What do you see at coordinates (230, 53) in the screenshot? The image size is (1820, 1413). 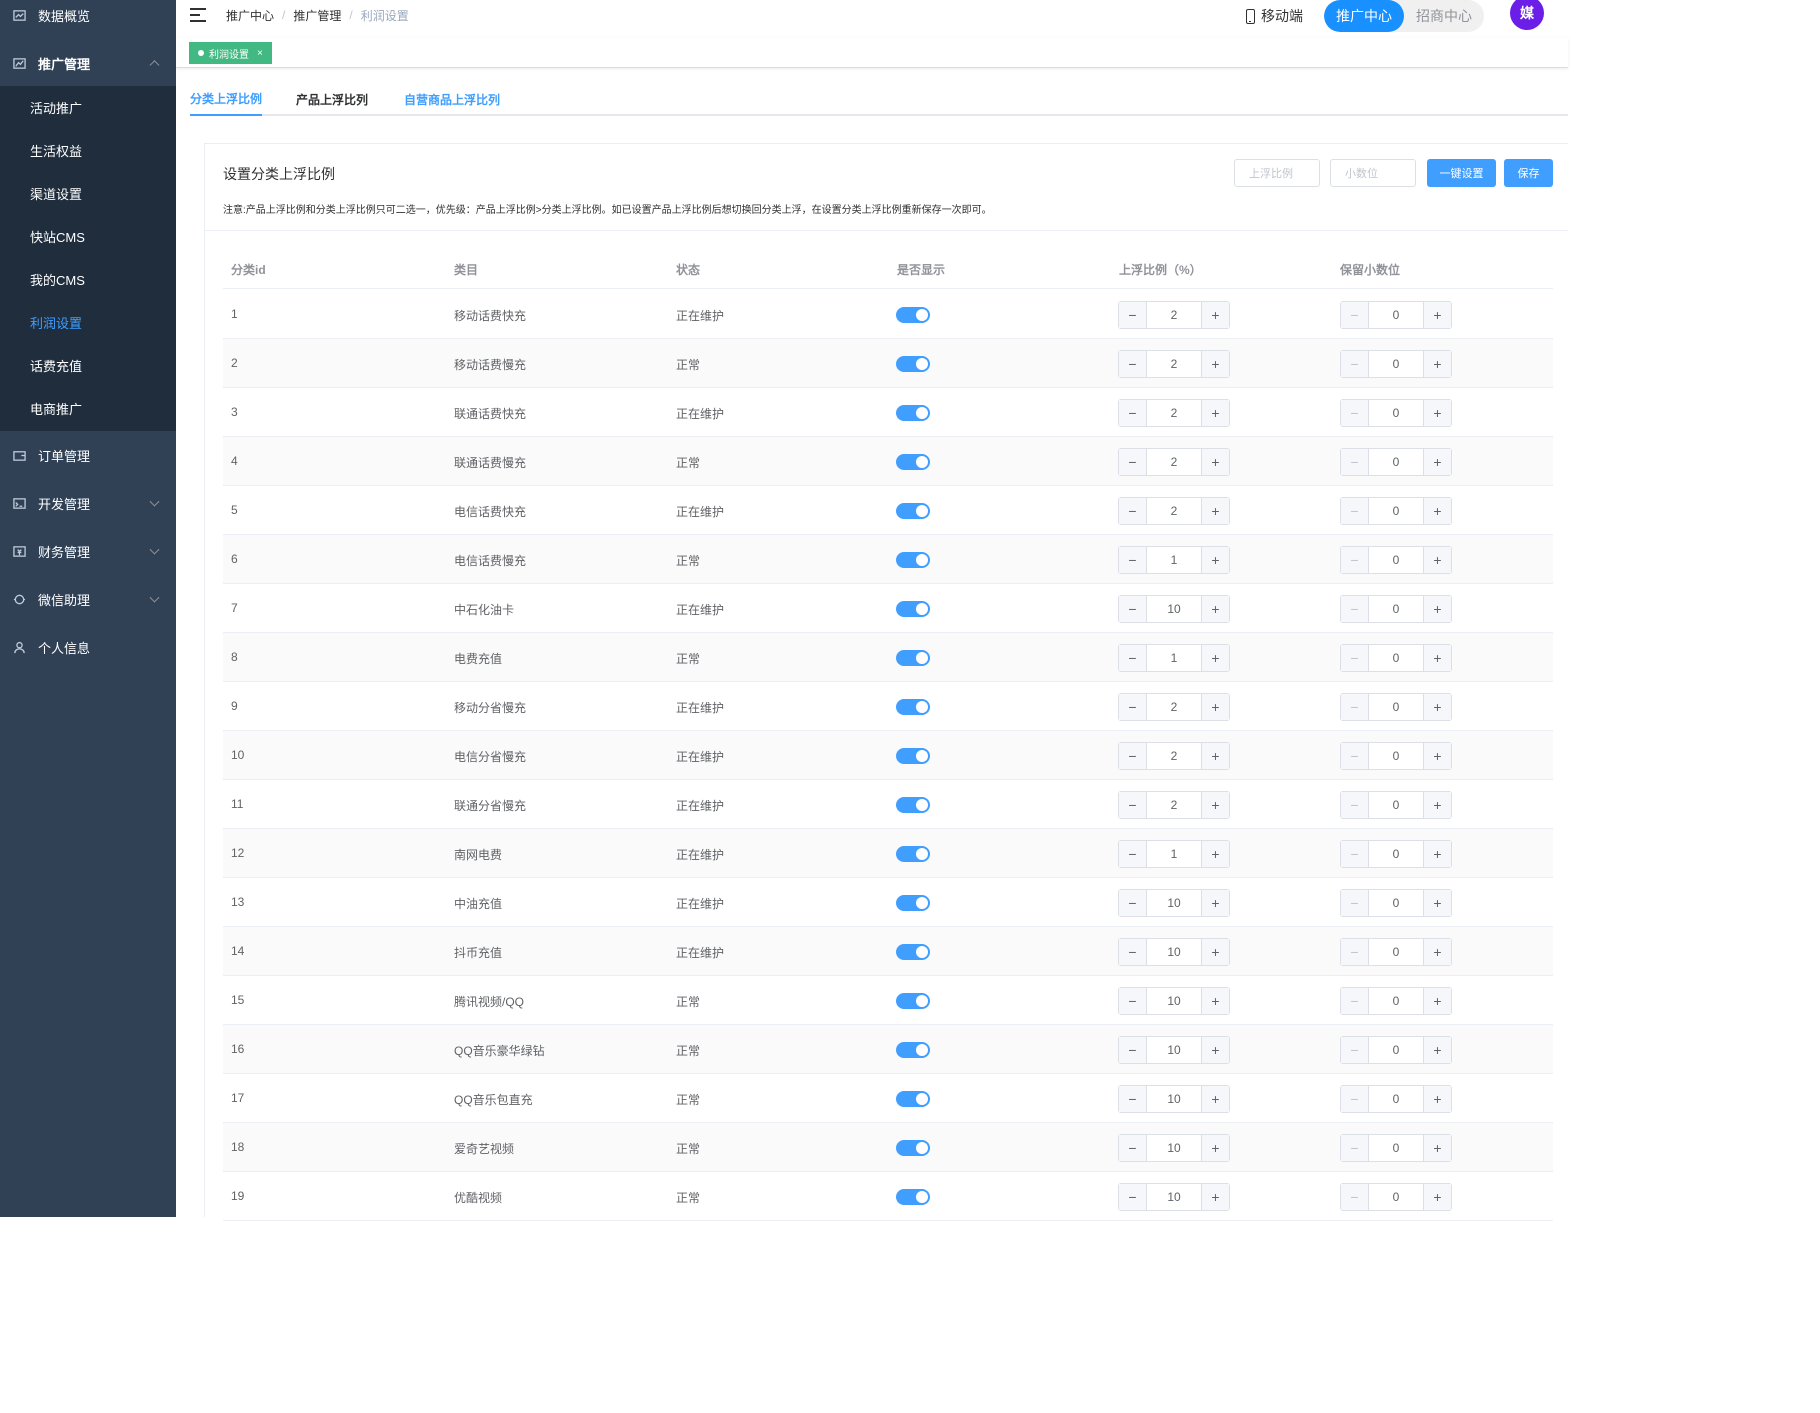 I see `tag-profit-settings: 利润设置 ×` at bounding box center [230, 53].